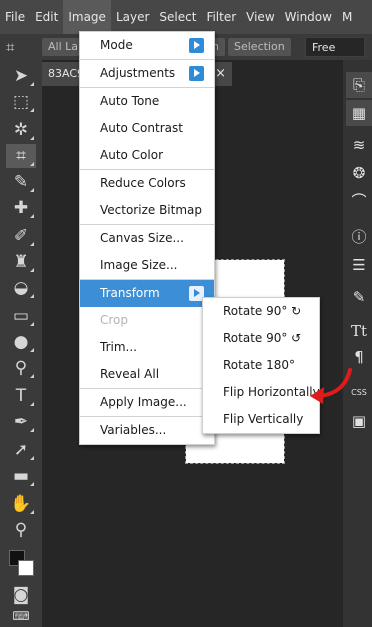 The width and height of the screenshot is (372, 627). I want to click on marquee-tool-icon: ⬚, so click(21, 102).